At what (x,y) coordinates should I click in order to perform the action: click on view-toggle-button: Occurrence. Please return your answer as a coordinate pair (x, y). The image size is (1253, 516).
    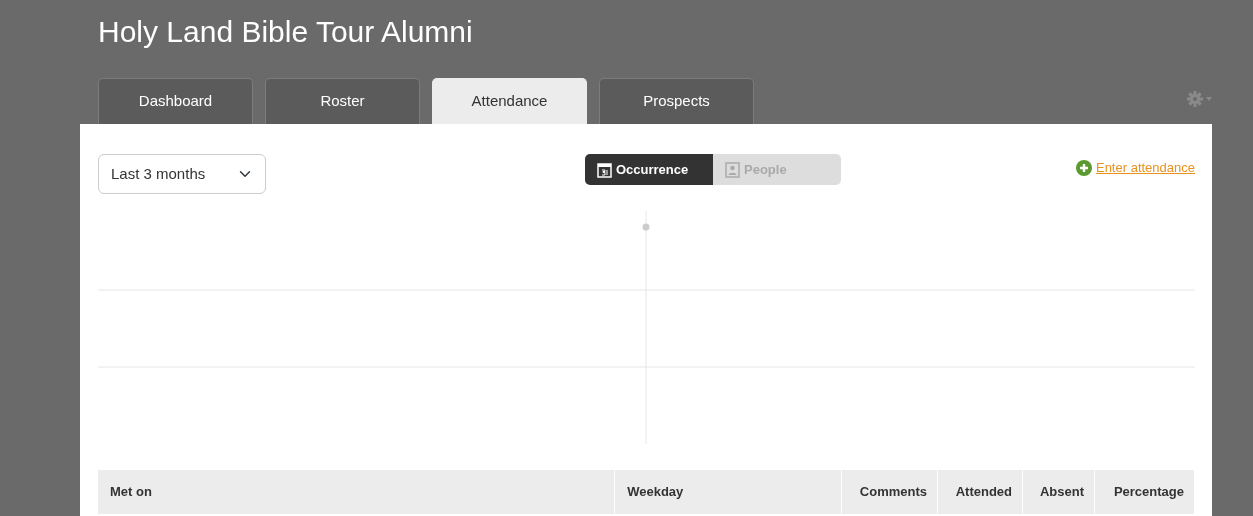
    Looking at the image, I should click on (649, 169).